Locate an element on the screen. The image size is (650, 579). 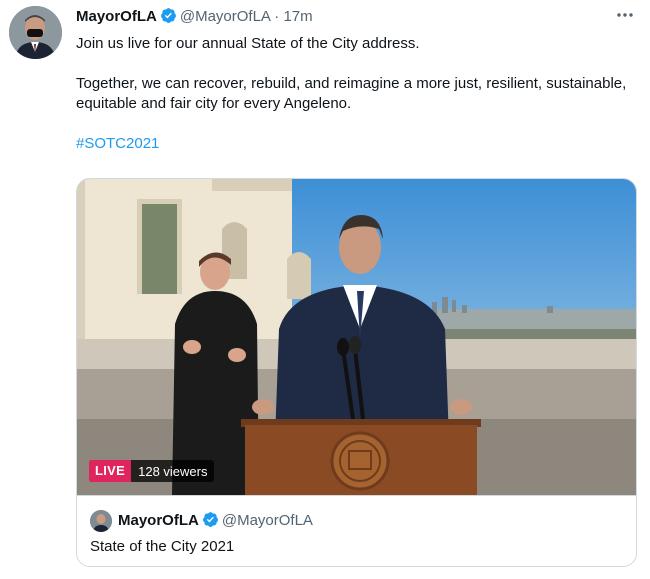
author-handle: @MayorOfLA is located at coordinates (225, 16).